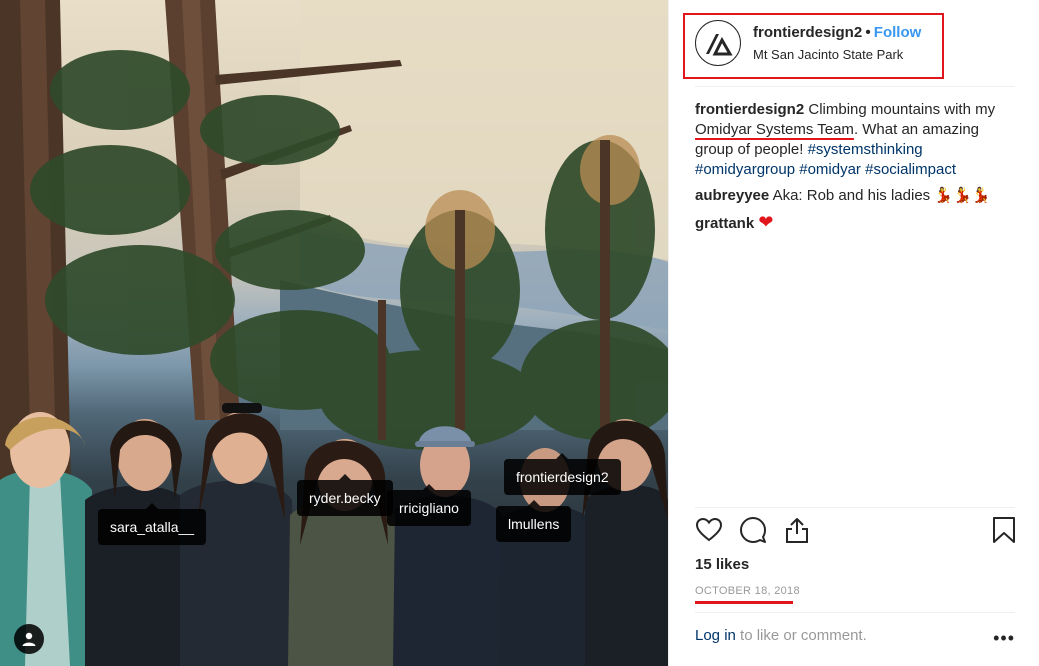  What do you see at coordinates (774, 129) in the screenshot?
I see `caption-highlight: Omidyar Systems Team` at bounding box center [774, 129].